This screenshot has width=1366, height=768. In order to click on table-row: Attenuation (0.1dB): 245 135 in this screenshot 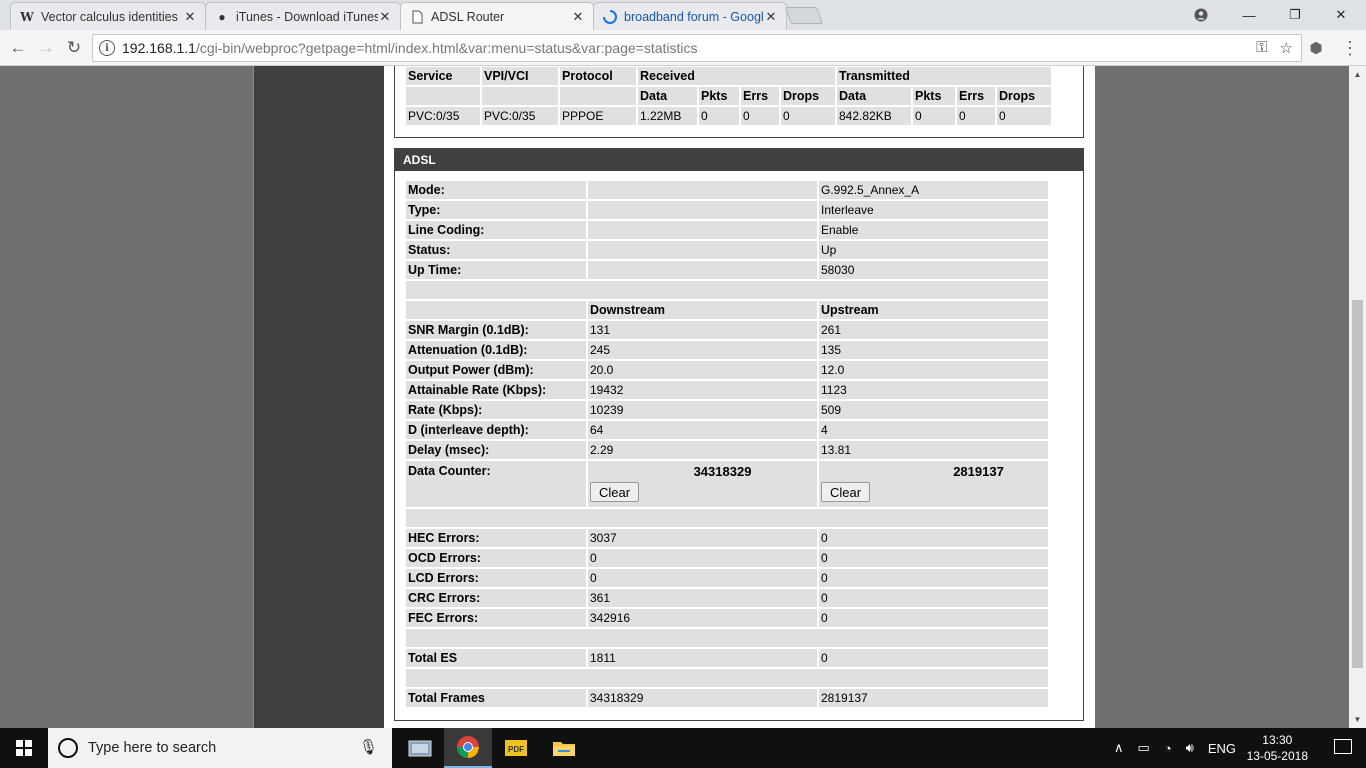, I will do `click(727, 350)`.